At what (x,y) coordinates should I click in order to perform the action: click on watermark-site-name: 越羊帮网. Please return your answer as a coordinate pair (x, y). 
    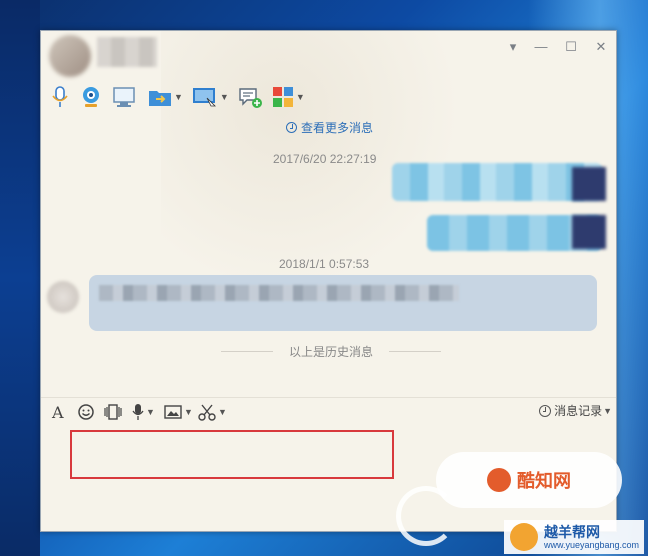
    Looking at the image, I should click on (572, 532).